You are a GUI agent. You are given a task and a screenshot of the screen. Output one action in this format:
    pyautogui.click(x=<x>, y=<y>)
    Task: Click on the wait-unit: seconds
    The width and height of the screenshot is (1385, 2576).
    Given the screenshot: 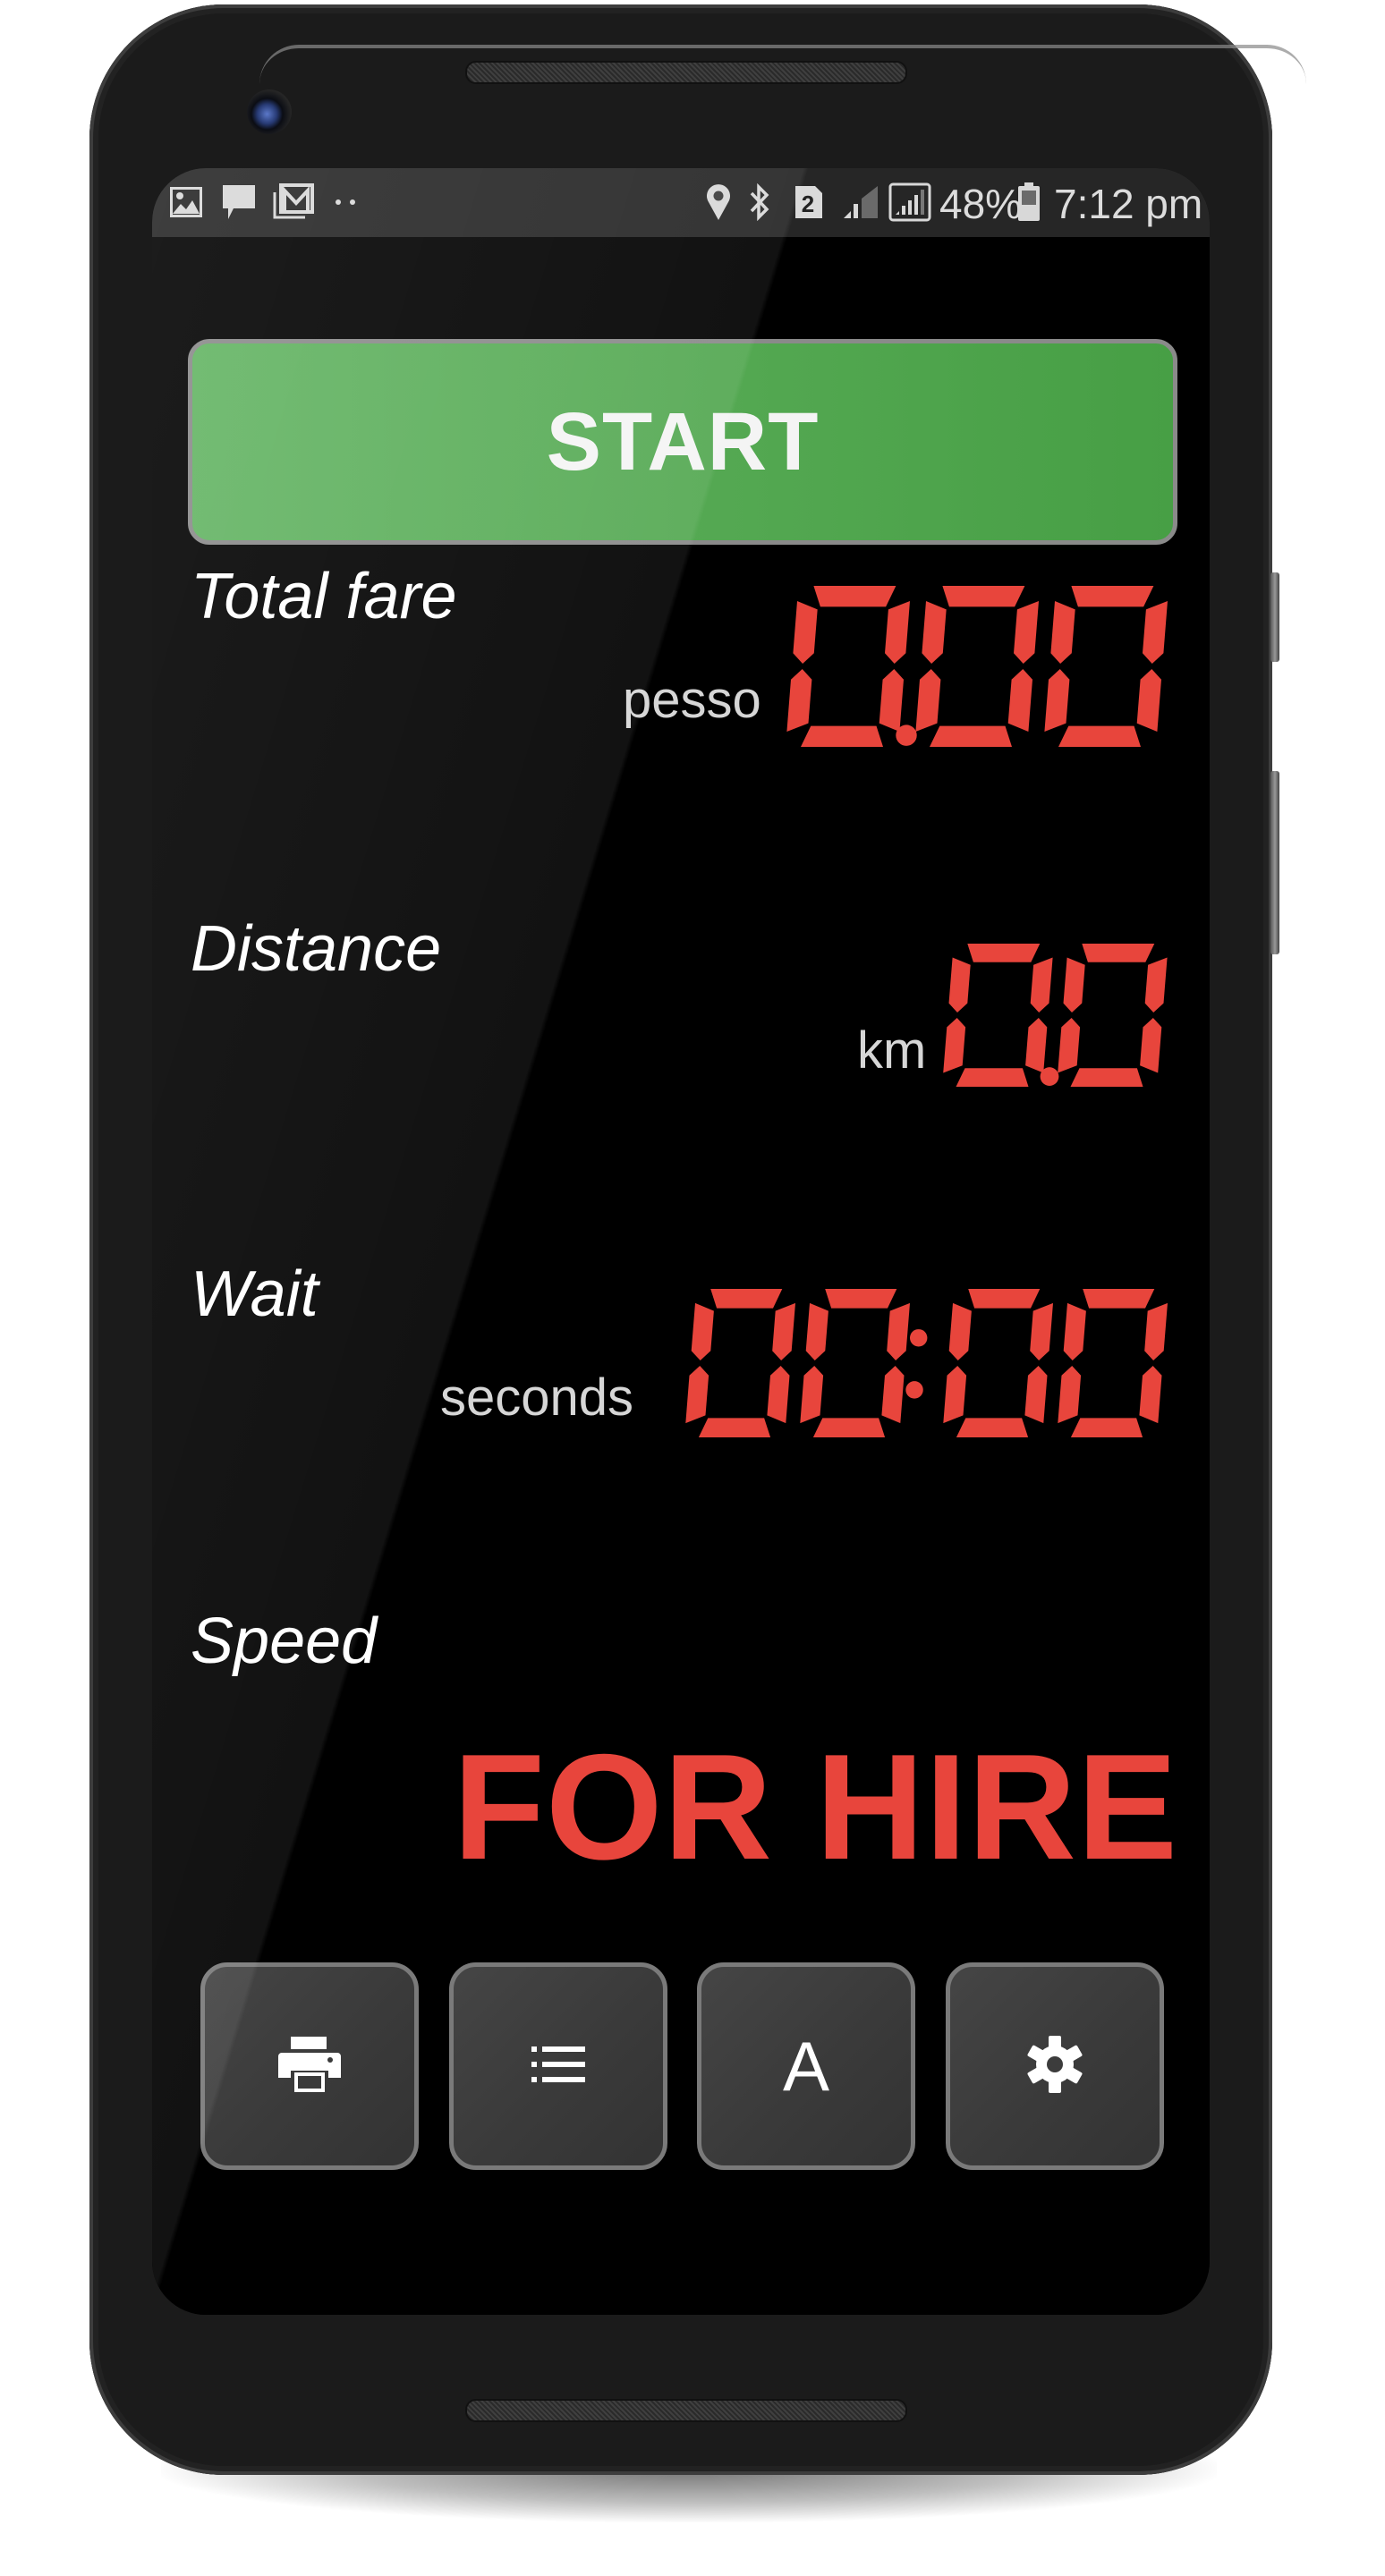 What is the action you would take?
    pyautogui.click(x=537, y=1397)
    